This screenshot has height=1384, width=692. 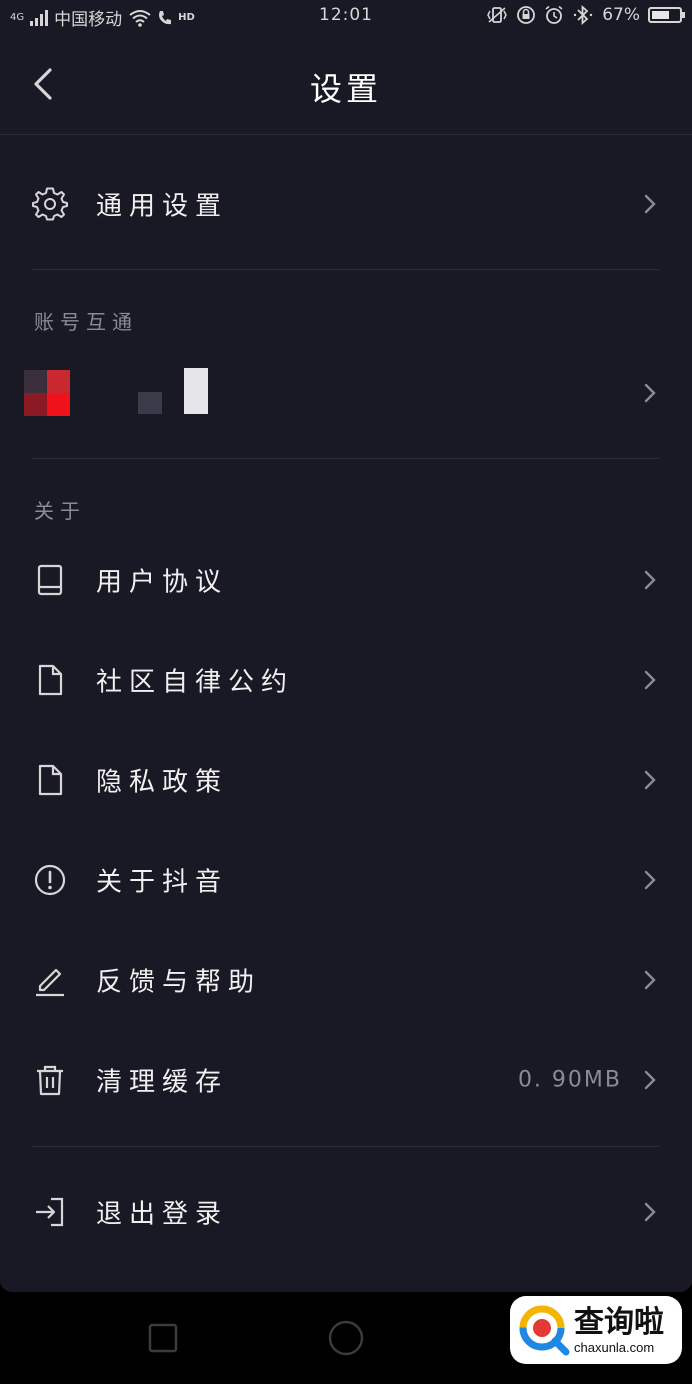 What do you see at coordinates (346, 680) in the screenshot?
I see `community-guidelines-item: 社区自律公约` at bounding box center [346, 680].